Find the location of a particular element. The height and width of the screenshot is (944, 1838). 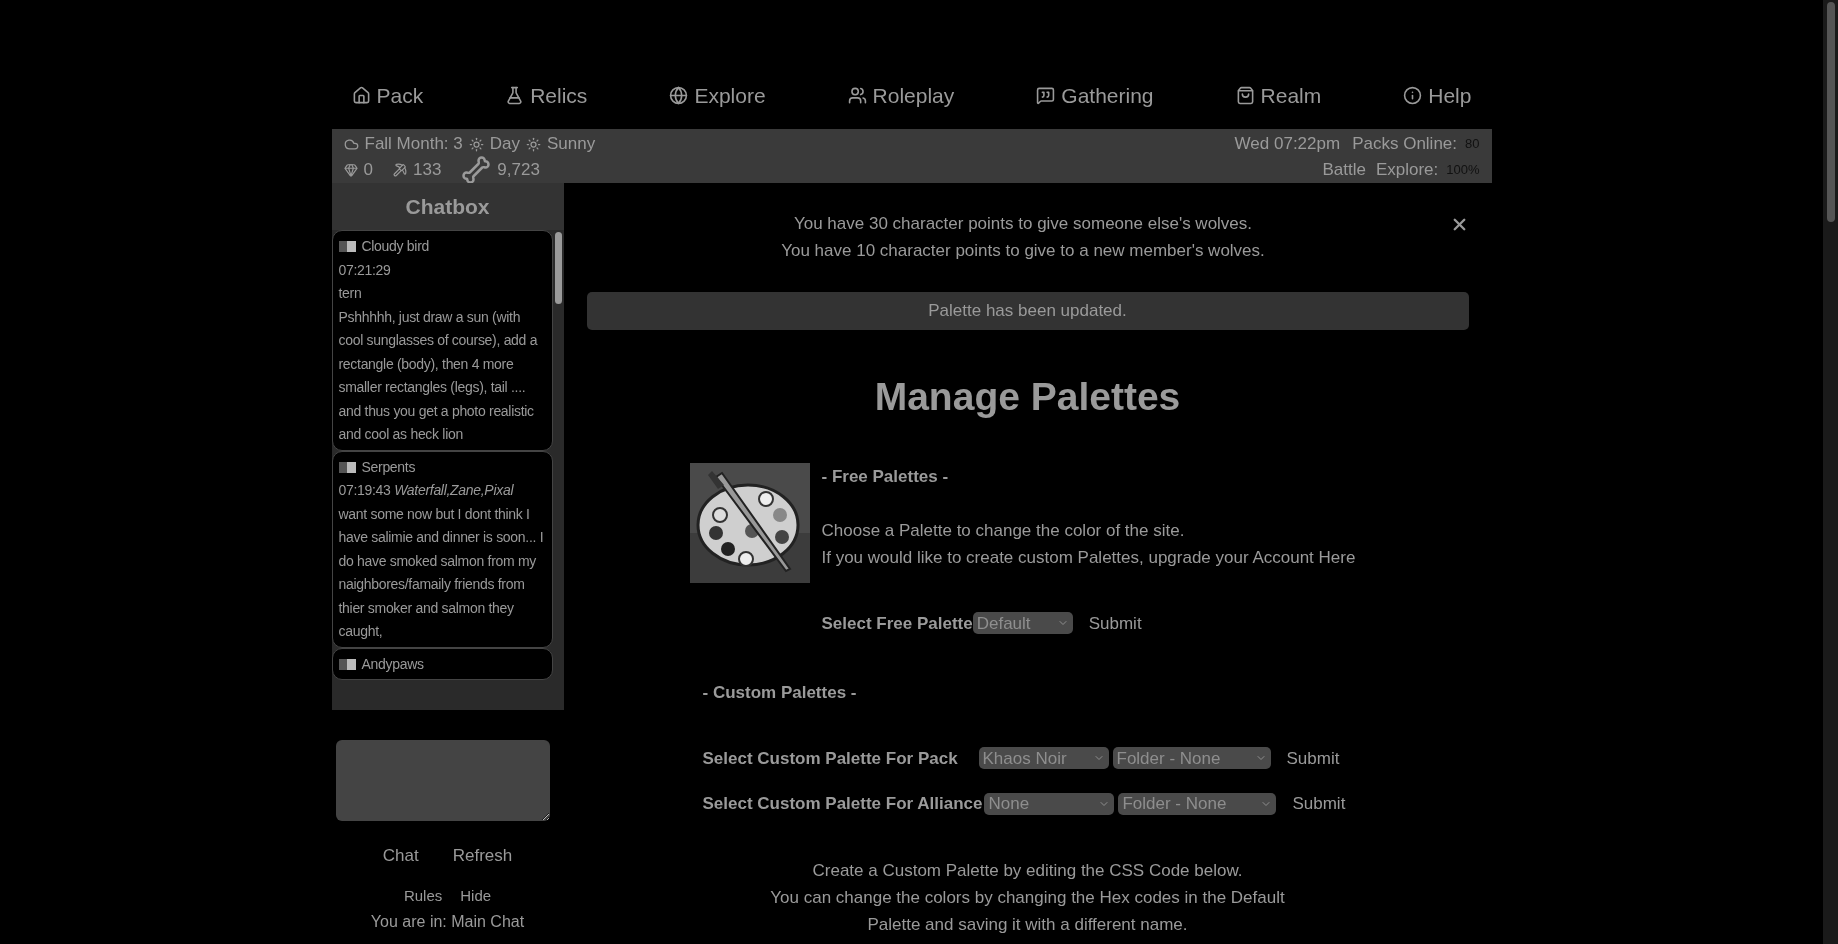

explore-label: Explore: is located at coordinates (1407, 170).